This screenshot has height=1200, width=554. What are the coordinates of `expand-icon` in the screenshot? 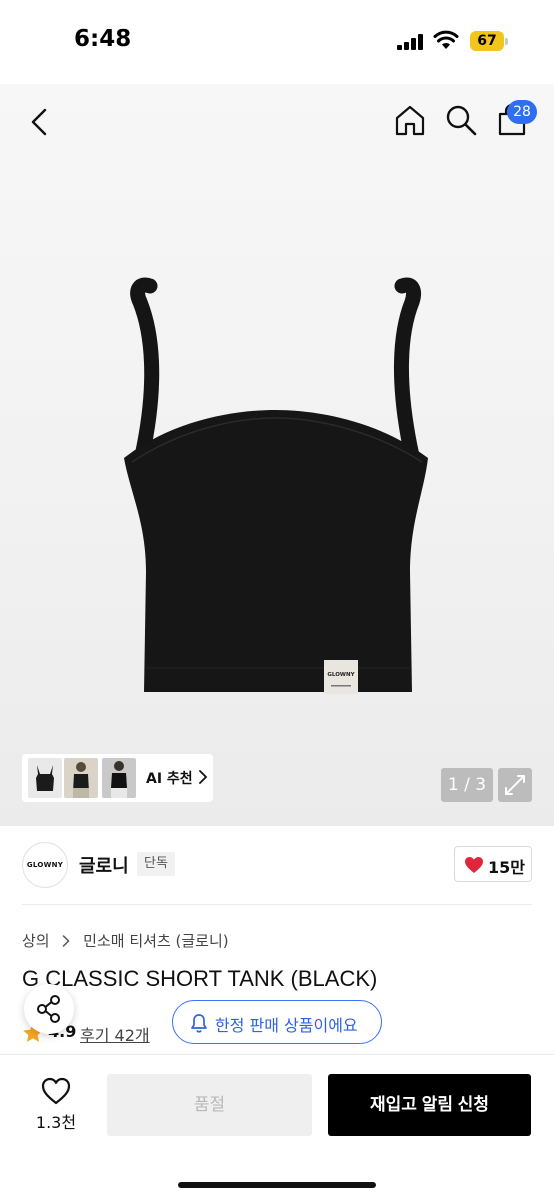 It's located at (515, 785).